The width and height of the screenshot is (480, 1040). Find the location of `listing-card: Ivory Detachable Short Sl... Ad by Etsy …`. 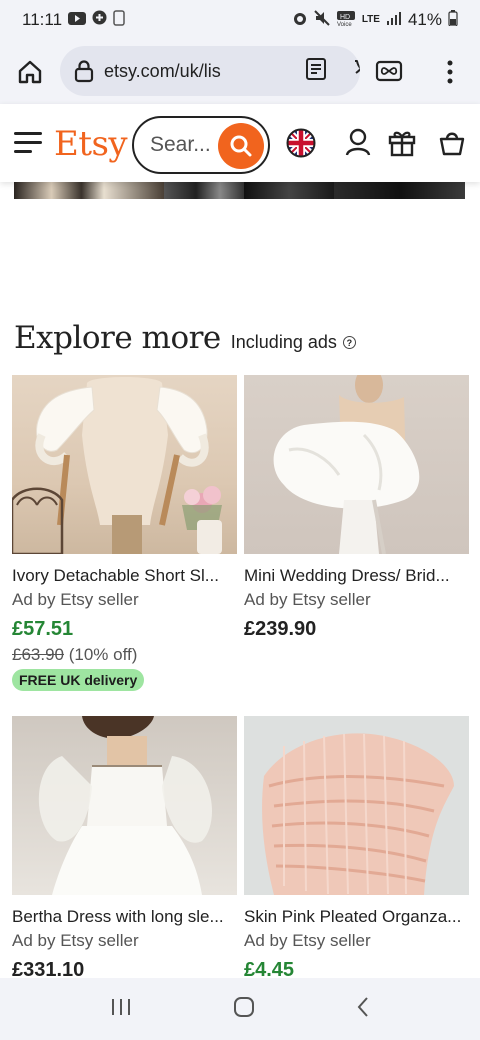

listing-card: Ivory Detachable Short Sl... Ad by Etsy … is located at coordinates (124, 533).